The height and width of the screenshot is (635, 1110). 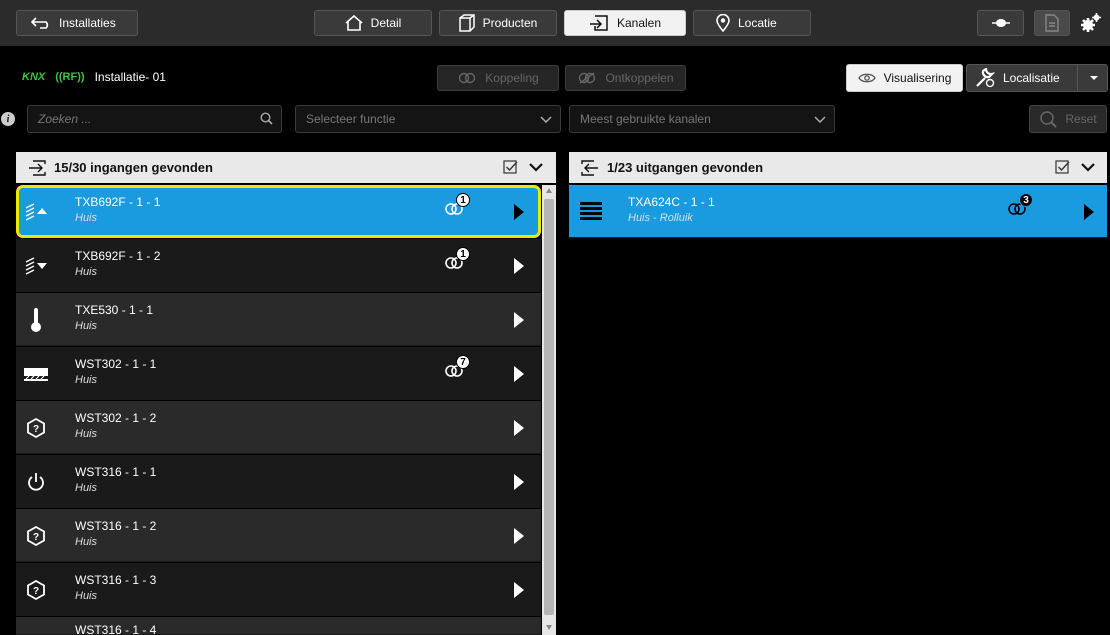 What do you see at coordinates (278, 427) in the screenshot?
I see `input-row: ? WST302 - 1 - 2 Huis` at bounding box center [278, 427].